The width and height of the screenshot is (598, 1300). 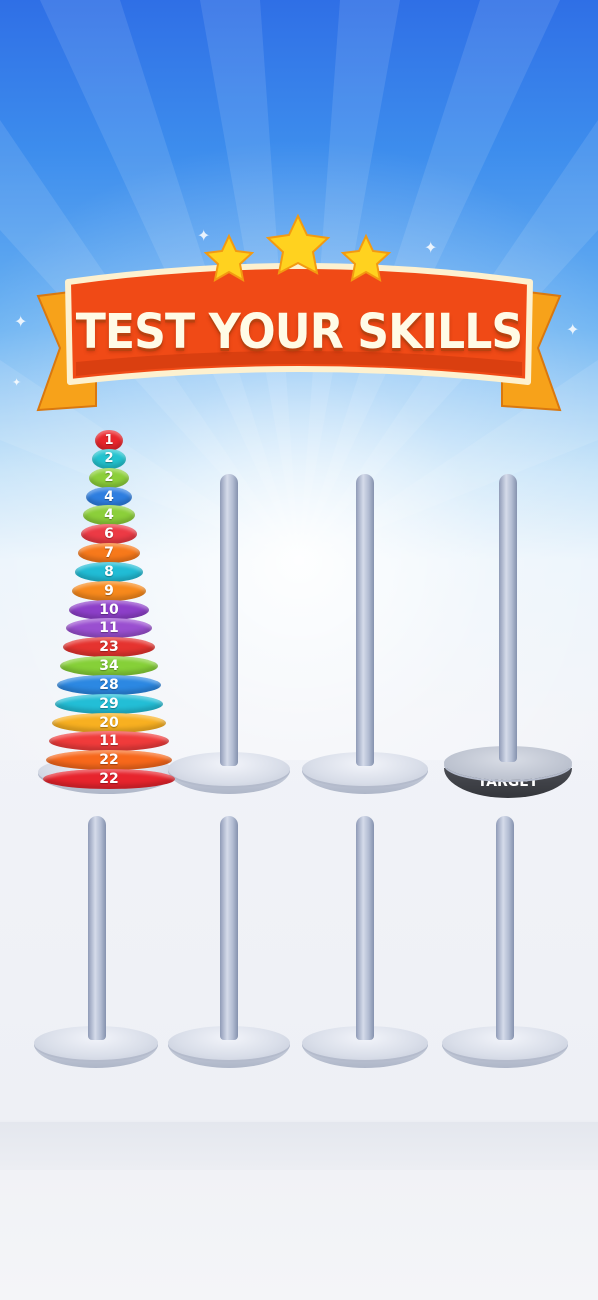 What do you see at coordinates (109, 477) in the screenshot?
I see `ring-3: 2` at bounding box center [109, 477].